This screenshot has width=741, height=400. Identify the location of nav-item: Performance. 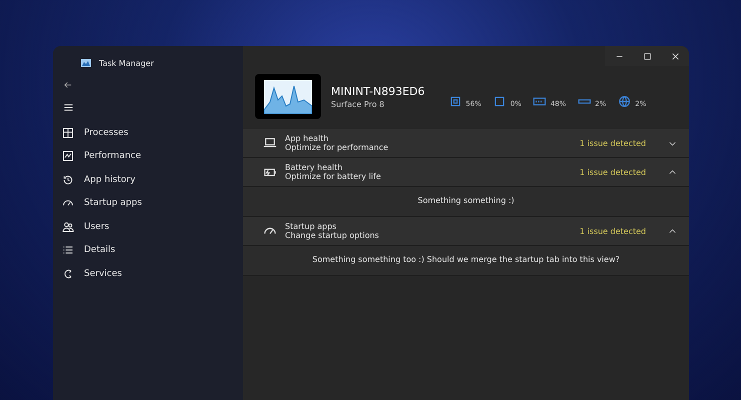
(148, 156).